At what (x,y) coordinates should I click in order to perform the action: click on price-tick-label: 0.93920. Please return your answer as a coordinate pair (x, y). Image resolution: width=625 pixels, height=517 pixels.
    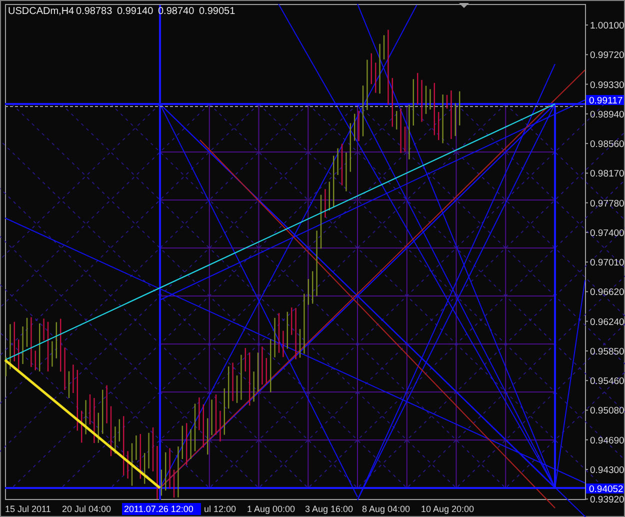
    Looking at the image, I should click on (607, 500).